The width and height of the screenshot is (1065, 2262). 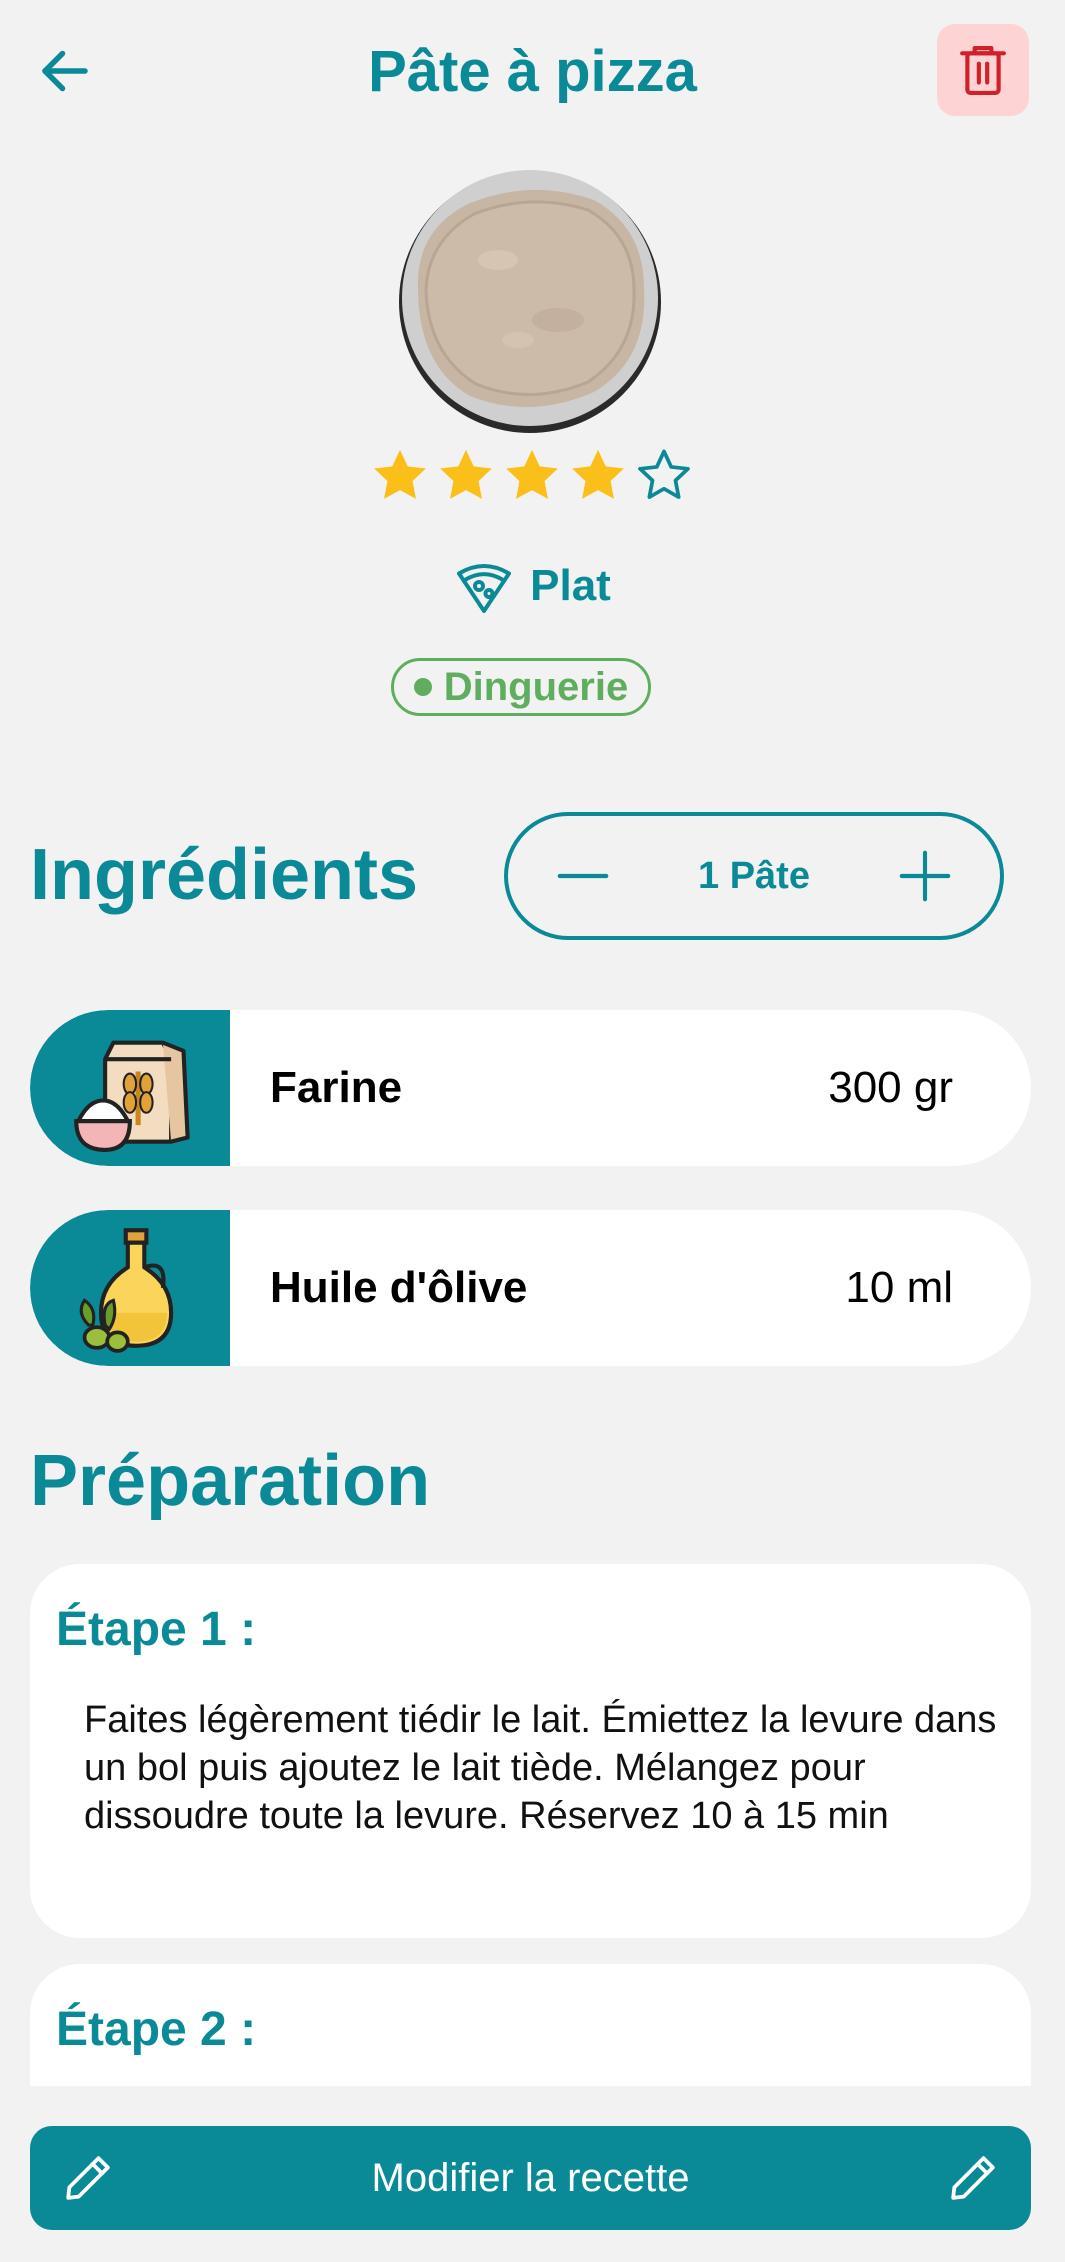 I want to click on plus-icon, so click(x=925, y=876).